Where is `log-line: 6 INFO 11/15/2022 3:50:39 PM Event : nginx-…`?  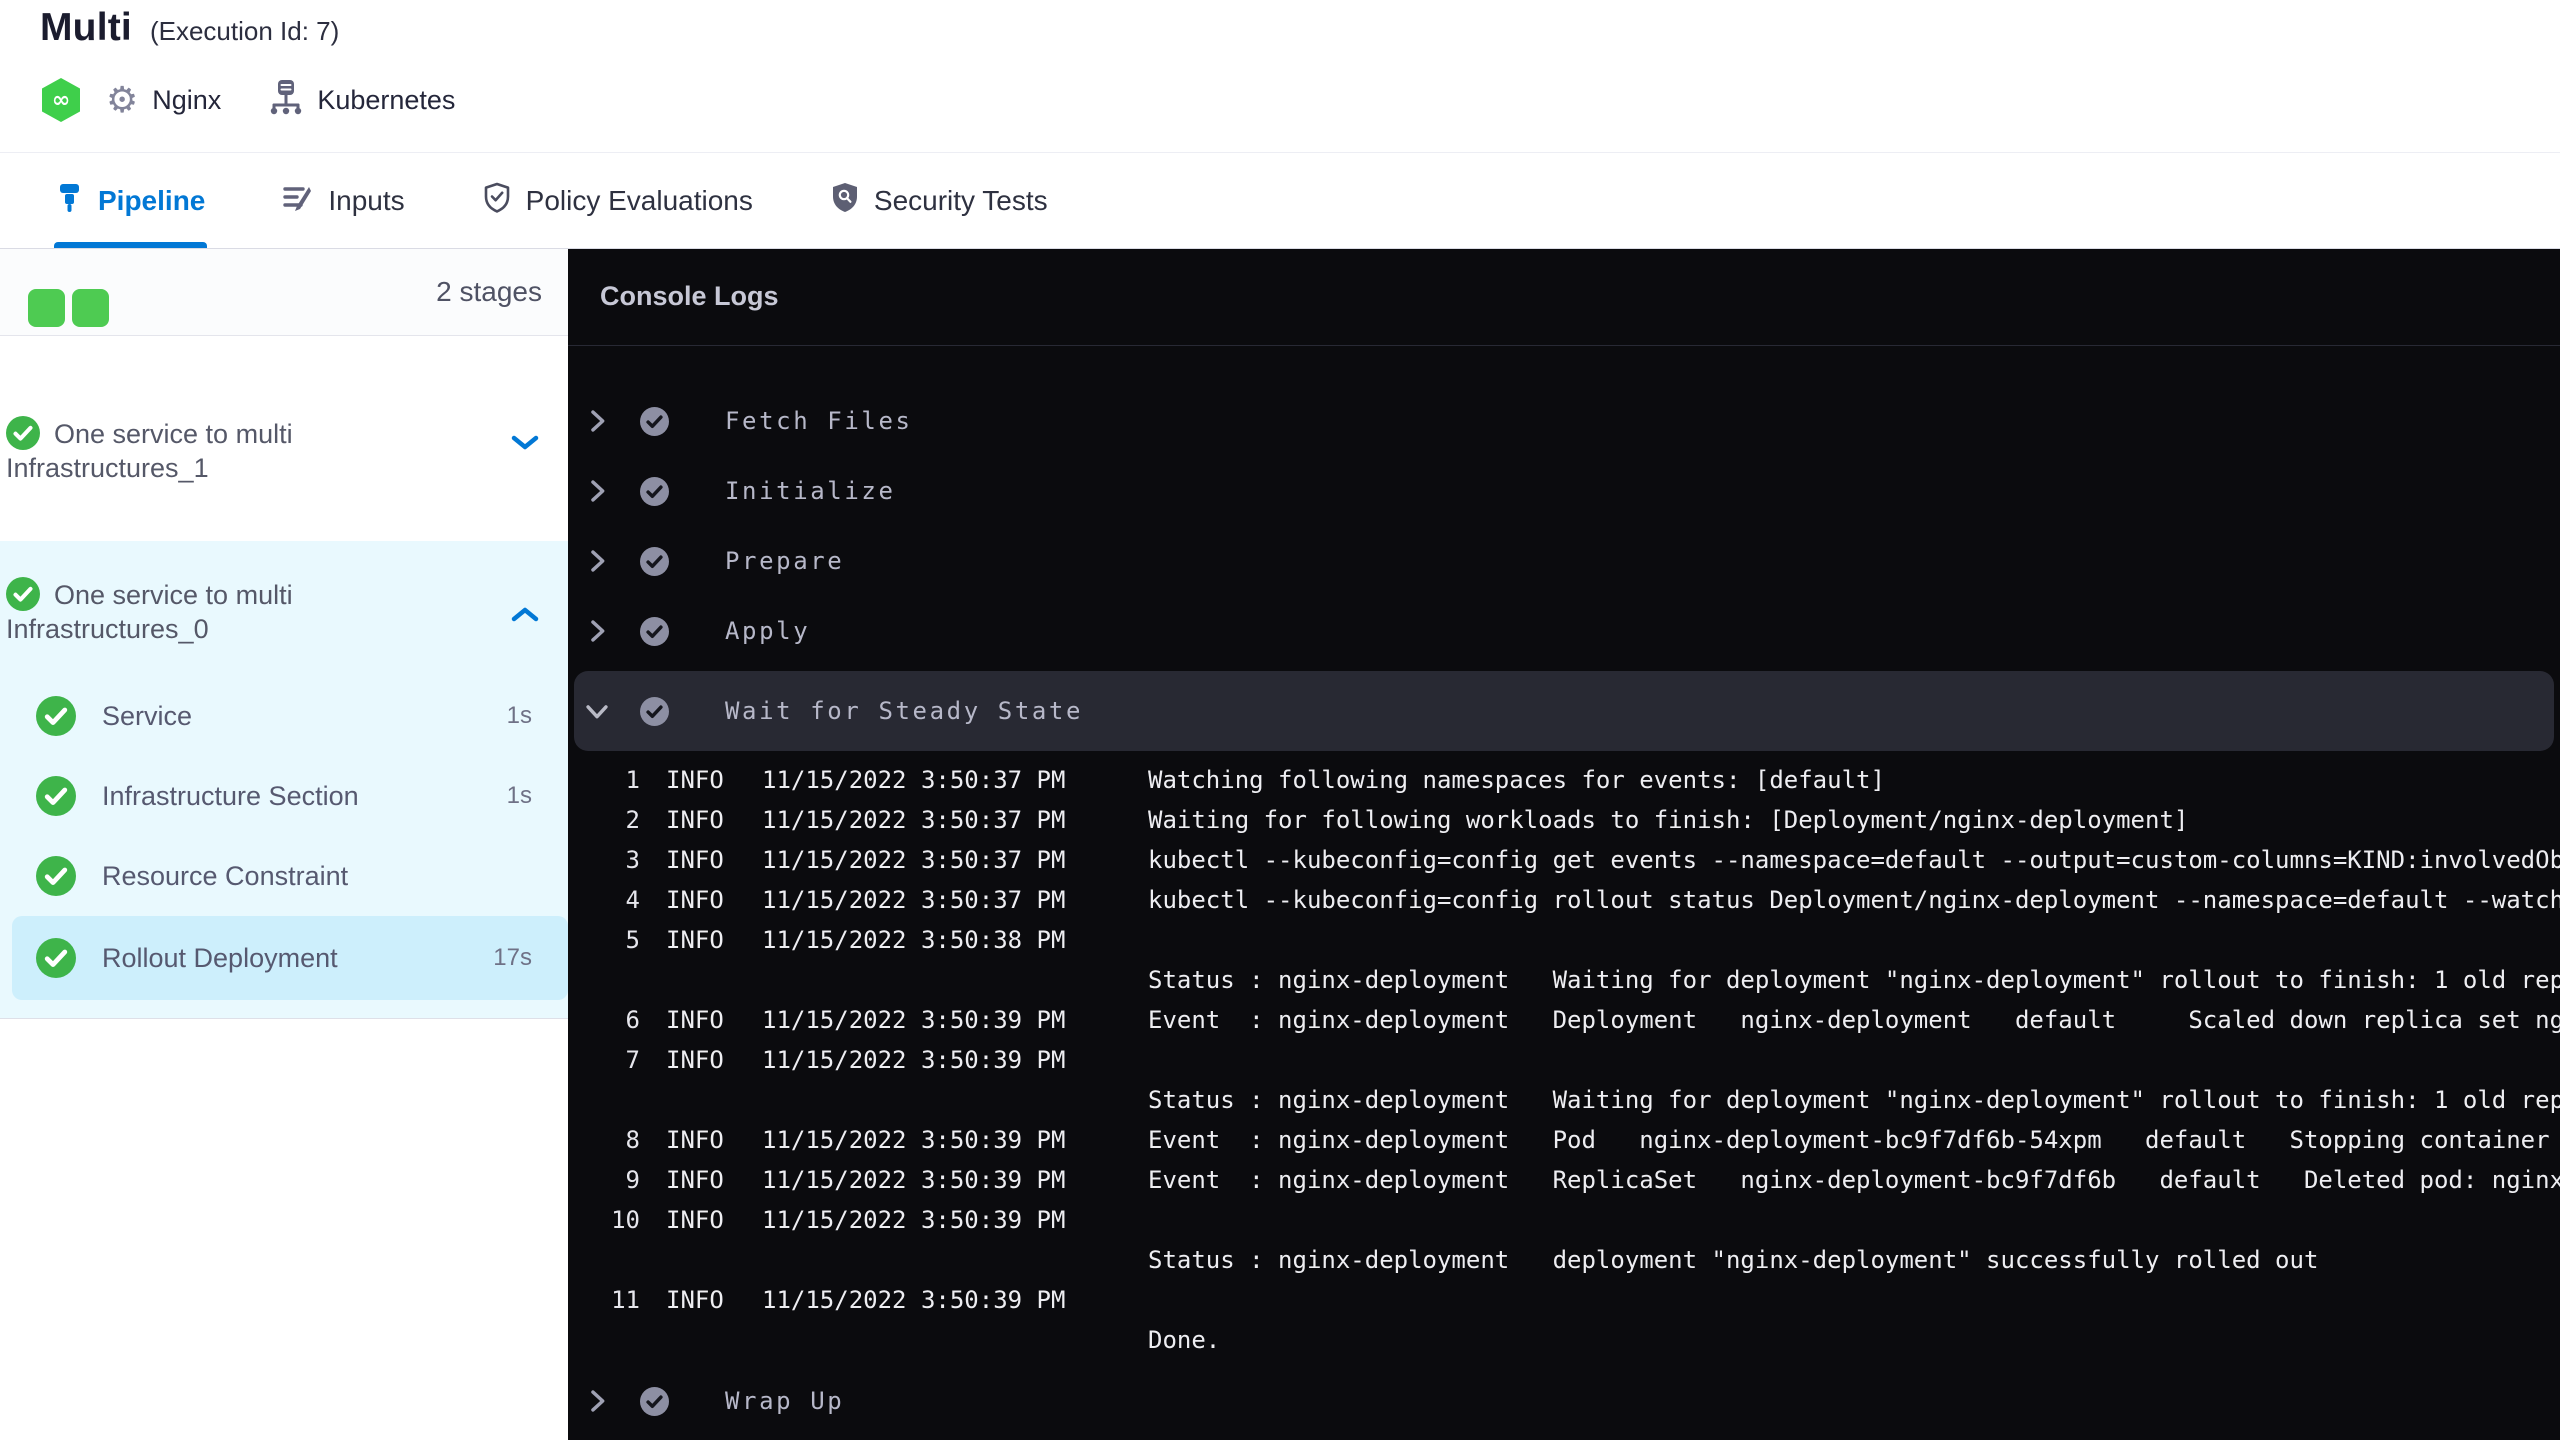
log-line: 6 INFO 11/15/2022 3:50:39 PM Event : nginx-… is located at coordinates (1564, 1020).